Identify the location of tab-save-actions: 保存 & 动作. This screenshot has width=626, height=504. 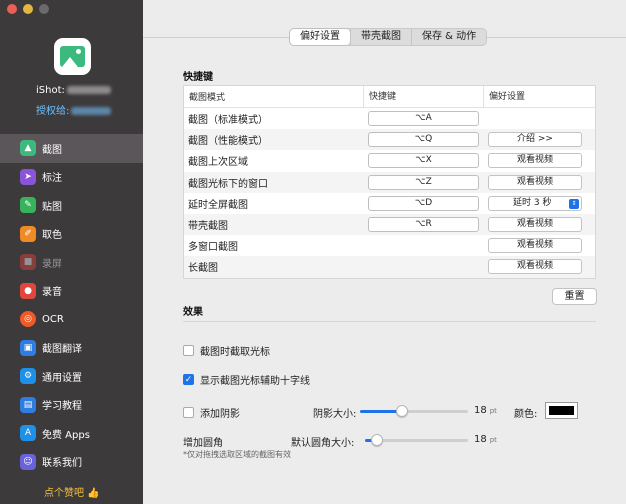
(448, 37).